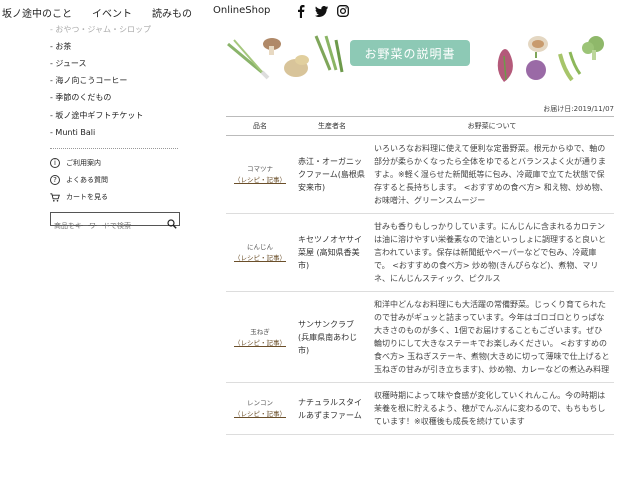 The width and height of the screenshot is (640, 480). I want to click on vegetable-name-cell: 玉ねぎ （レシピ・記事）, so click(260, 337).